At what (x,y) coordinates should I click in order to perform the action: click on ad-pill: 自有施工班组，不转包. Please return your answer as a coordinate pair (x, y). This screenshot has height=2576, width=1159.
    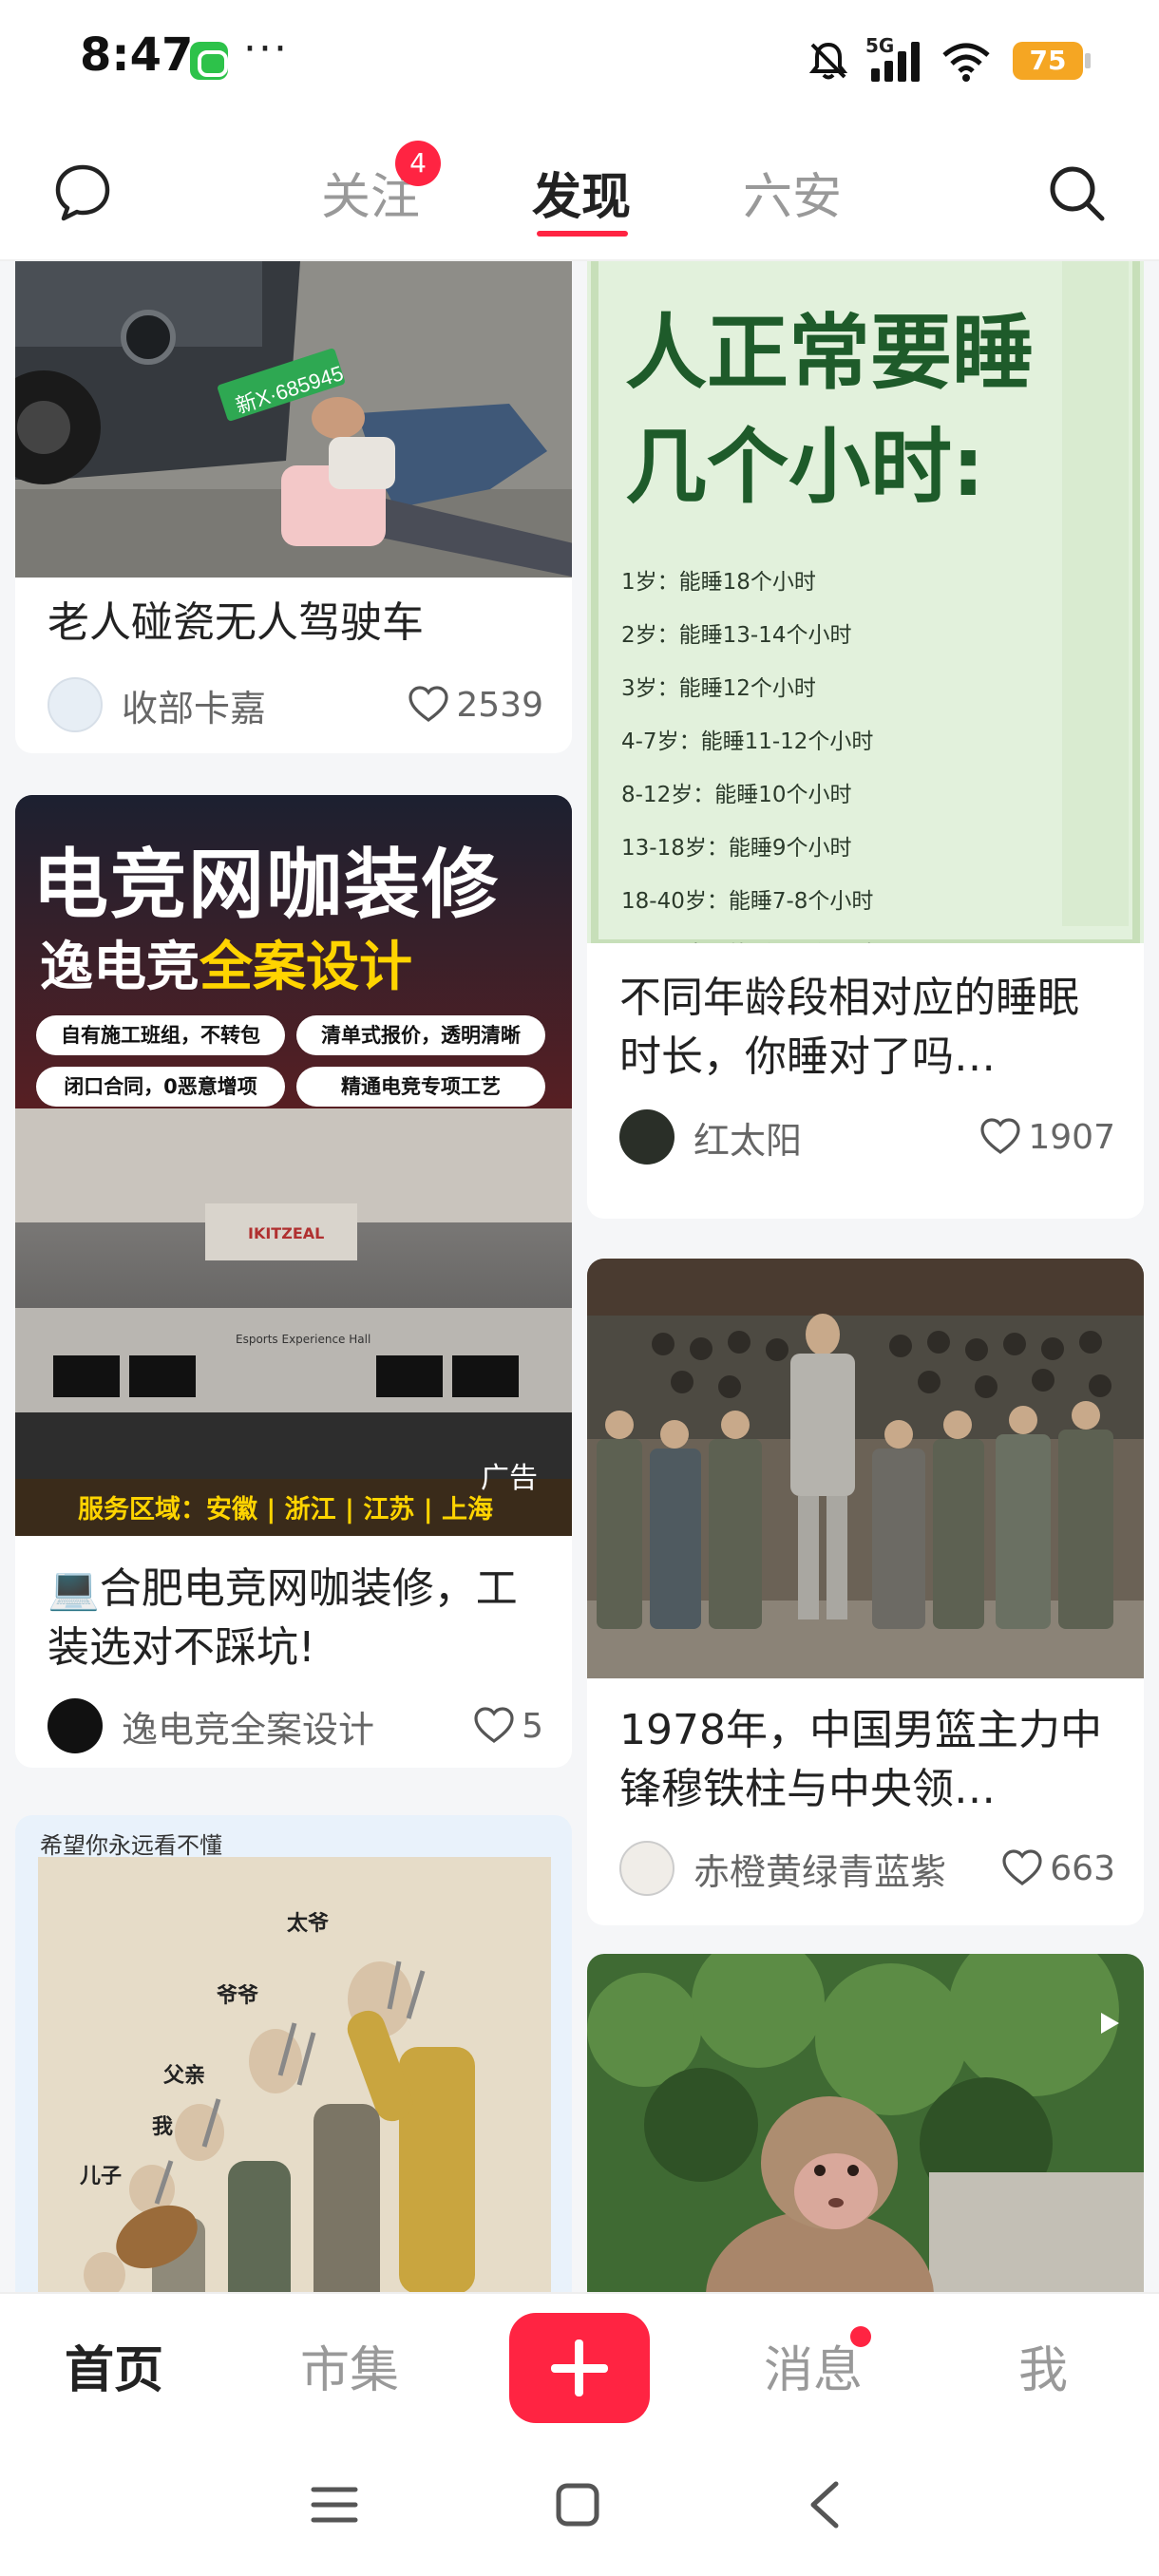
    Looking at the image, I should click on (160, 1035).